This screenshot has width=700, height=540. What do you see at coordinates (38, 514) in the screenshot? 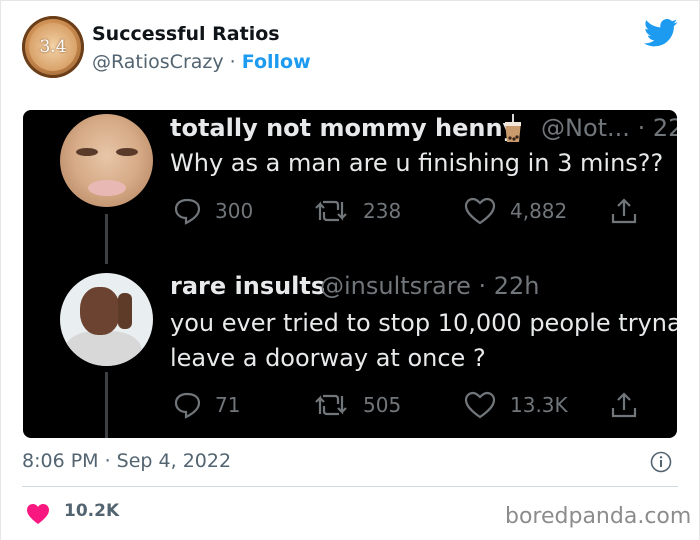
I see `heart-icon` at bounding box center [38, 514].